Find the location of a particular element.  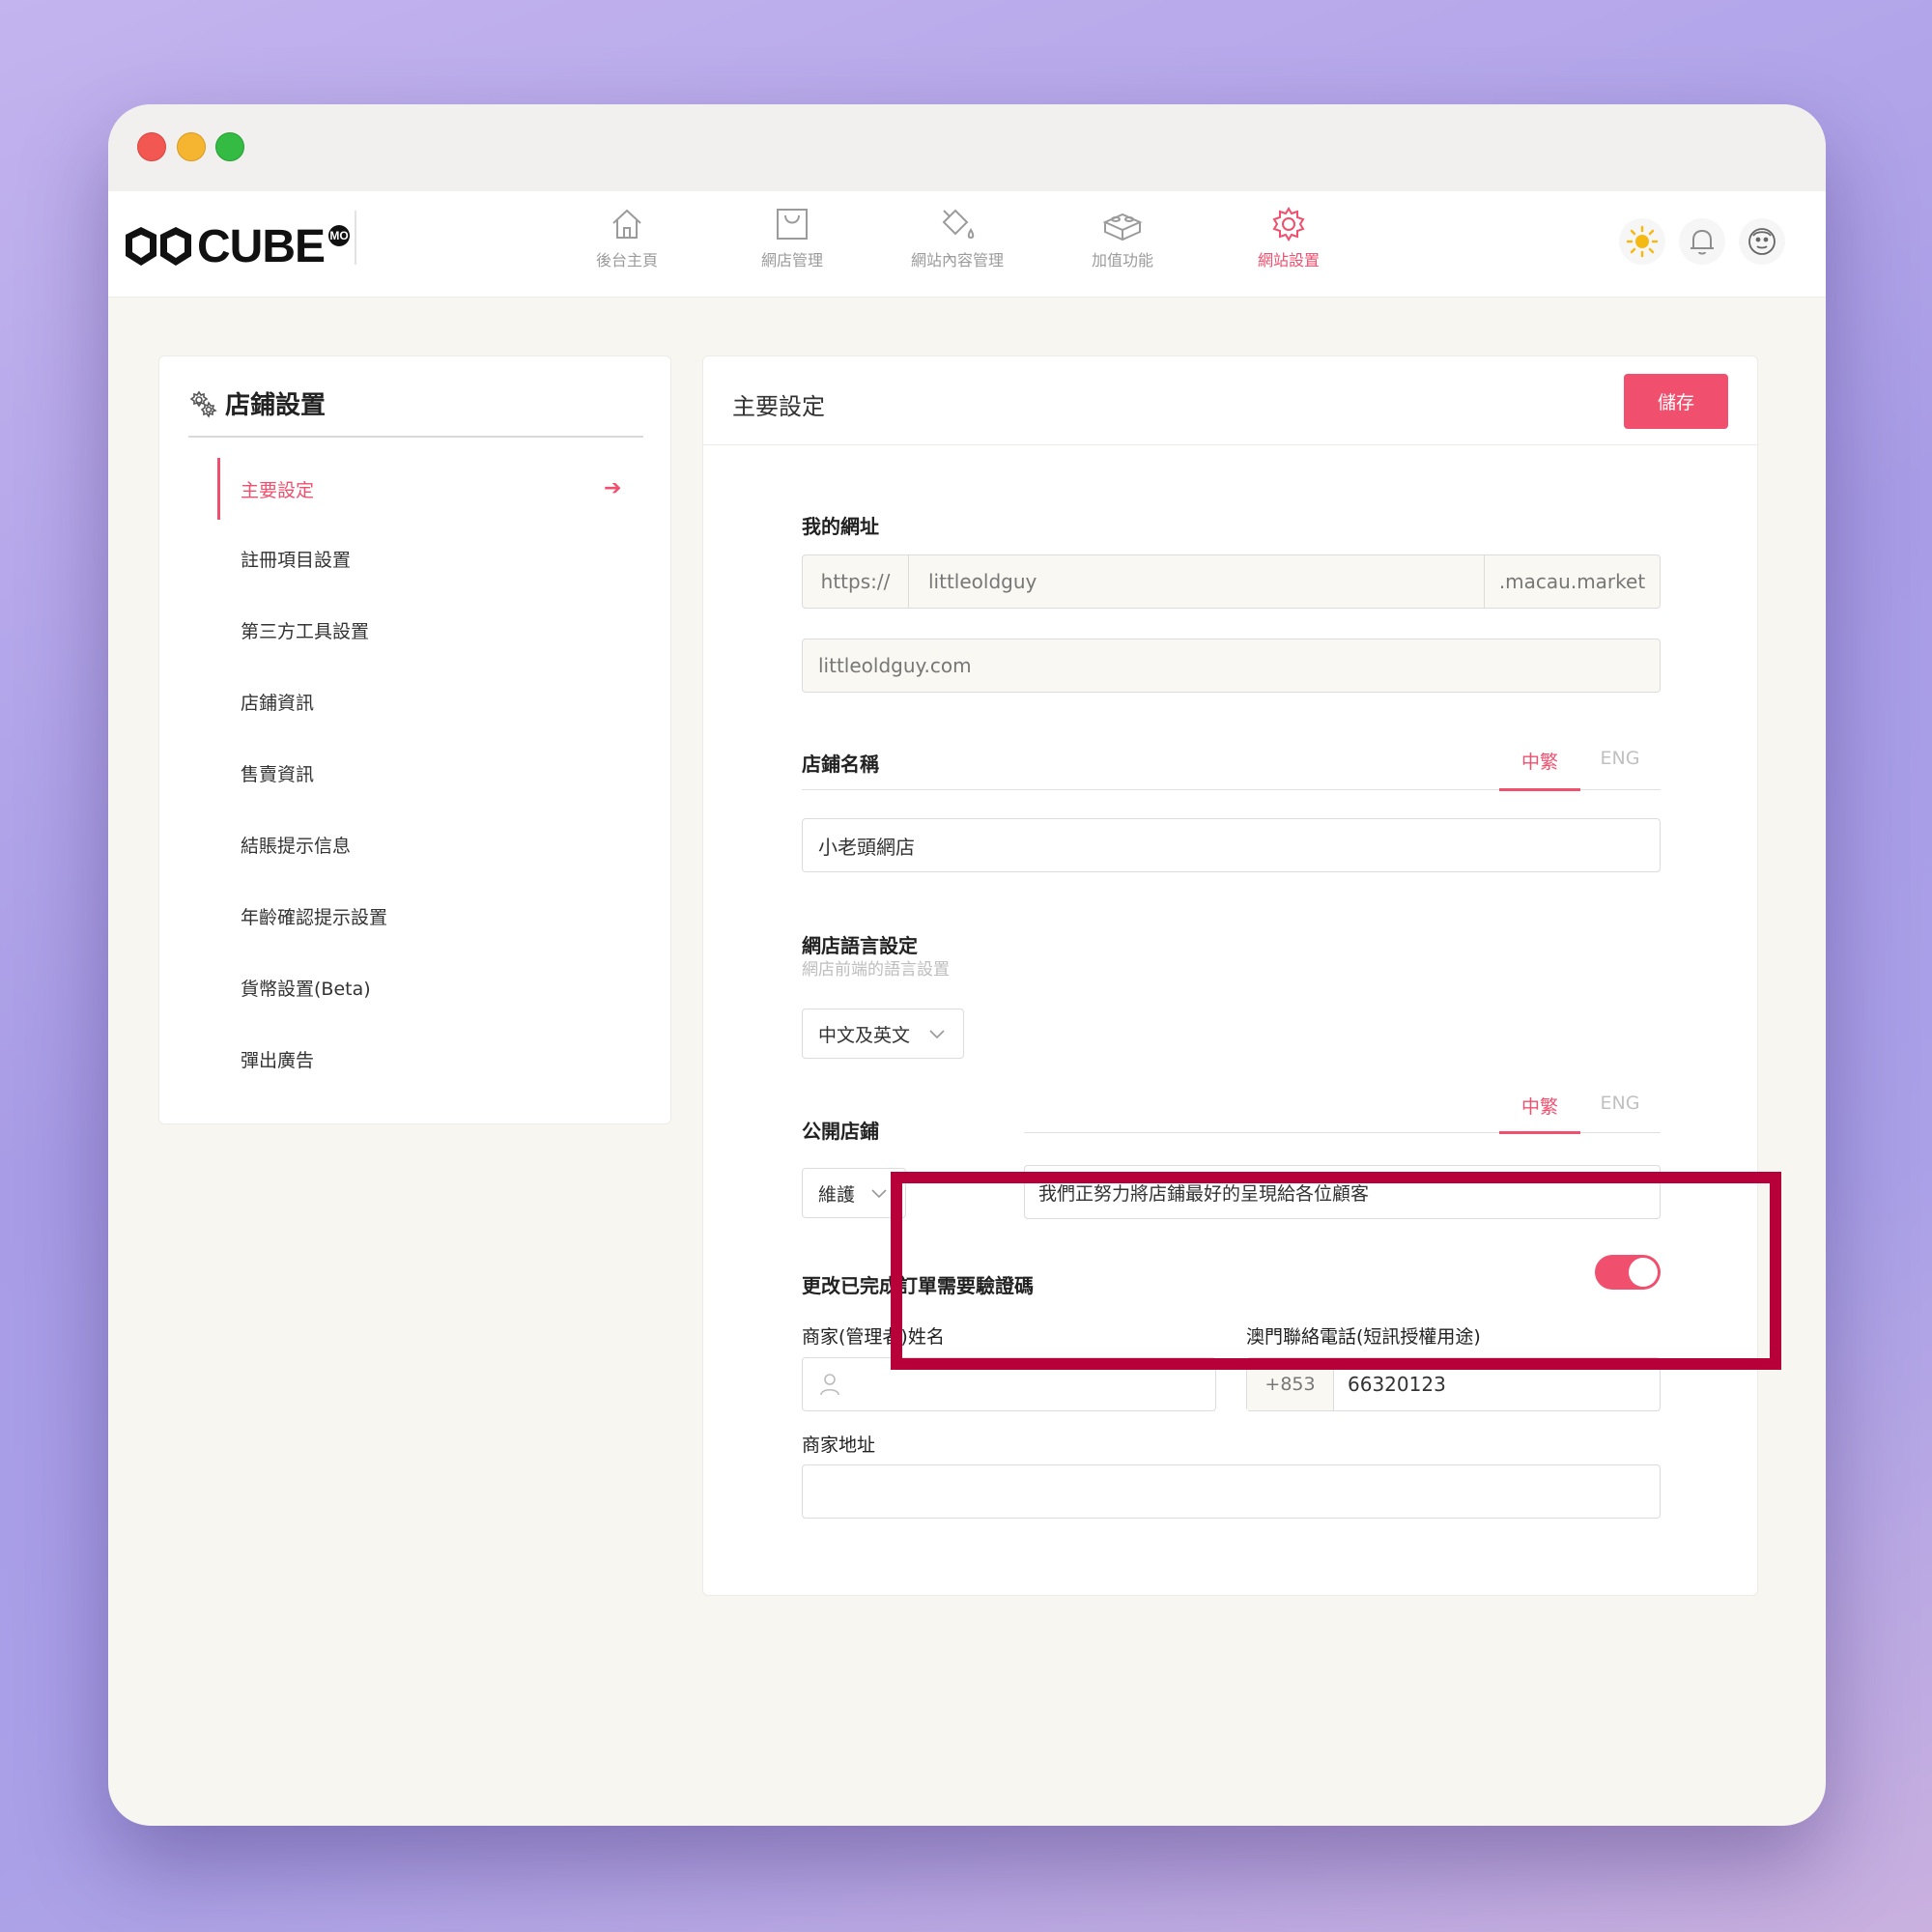

sidebar-item-checkout-message: 結賬提示信息 is located at coordinates (296, 845).